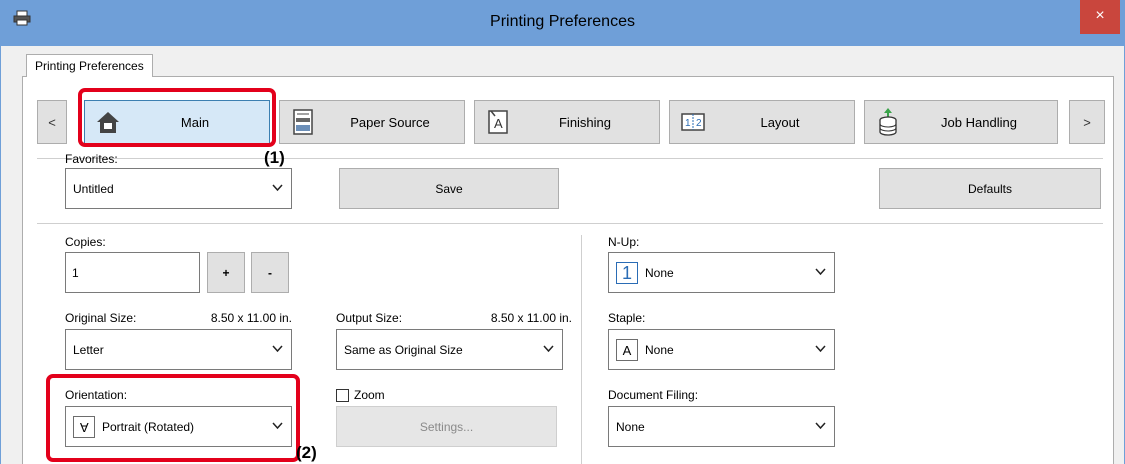 This screenshot has width=1125, height=464. I want to click on copies-label: Copies:, so click(85, 242).